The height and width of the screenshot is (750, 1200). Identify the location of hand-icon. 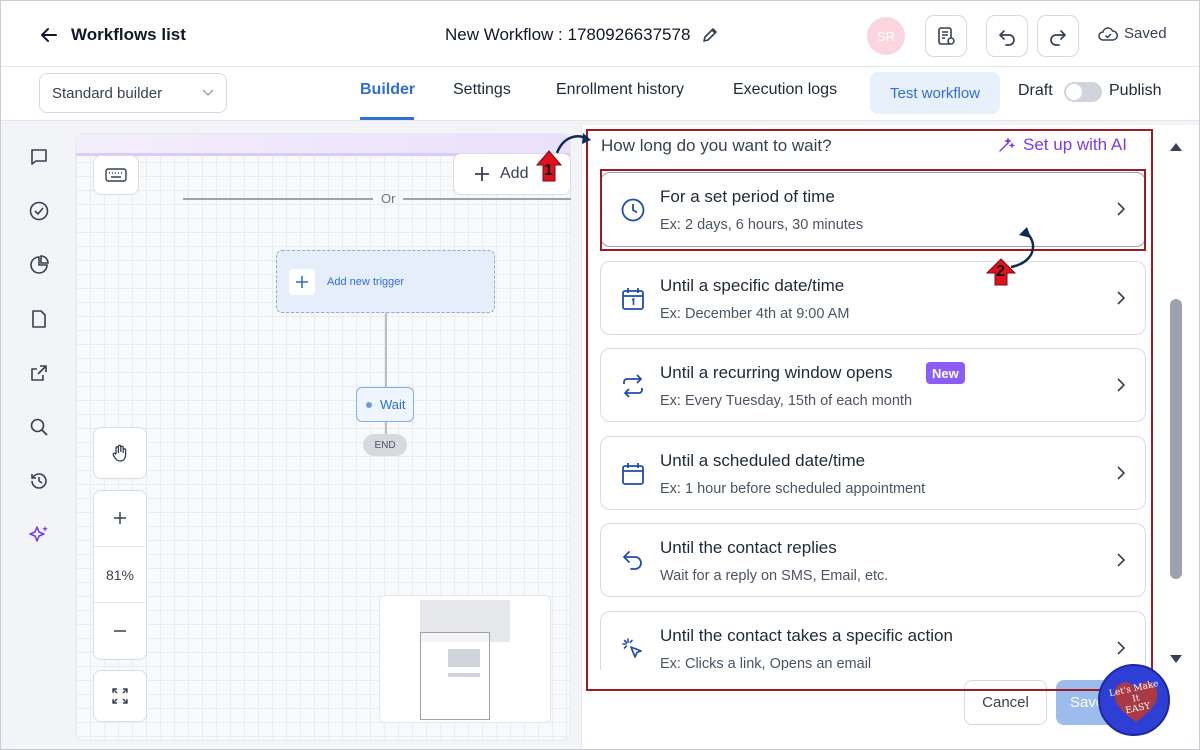
(119, 453).